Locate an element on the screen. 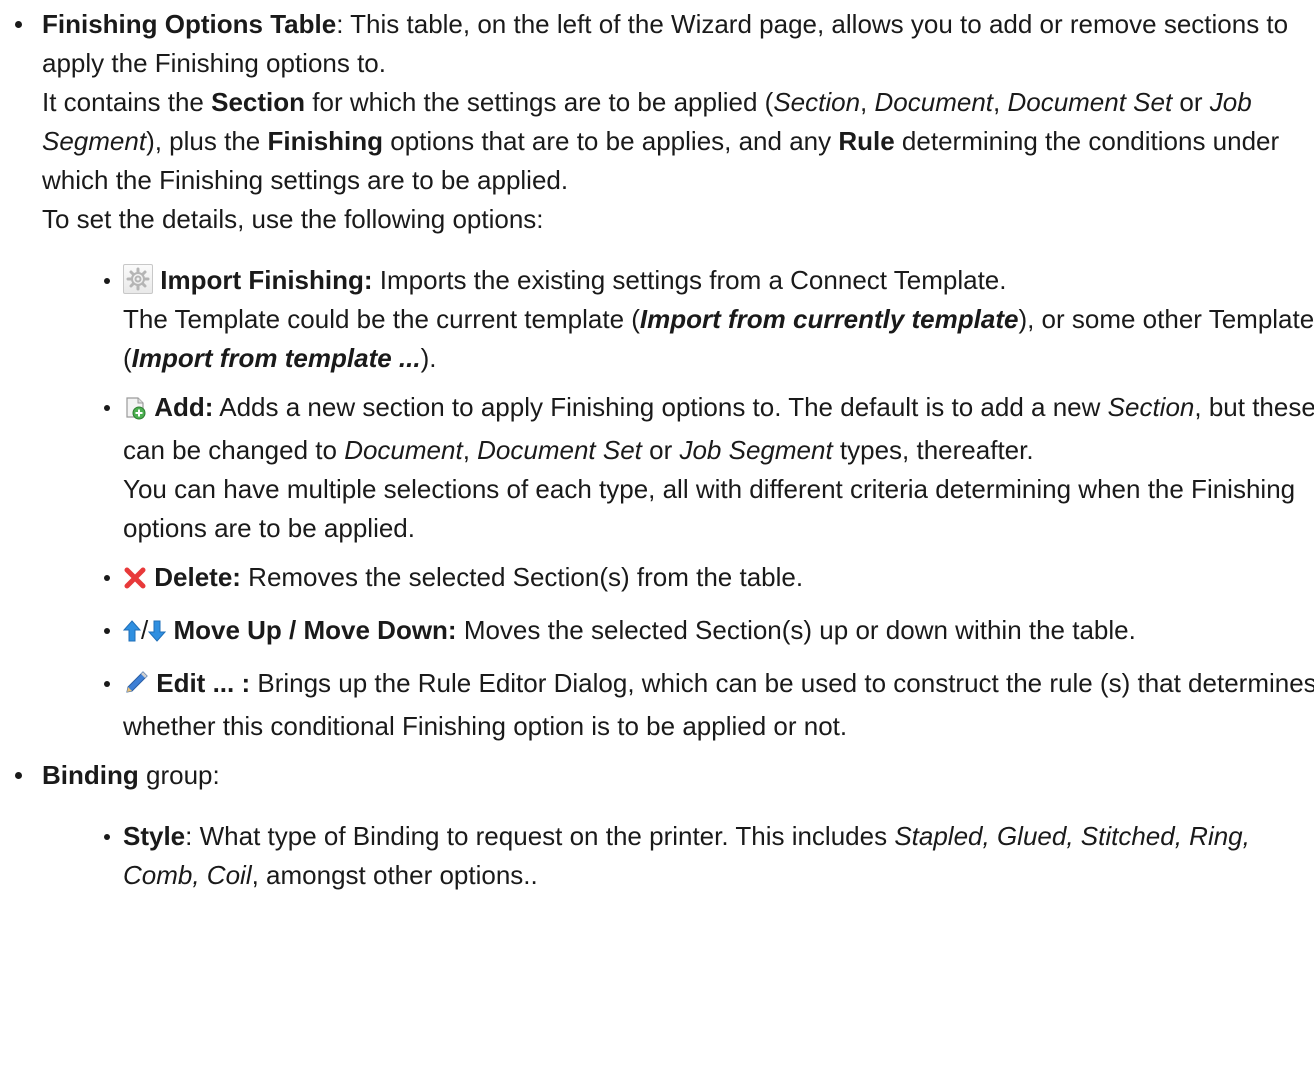  import-finishing-label: Import Finishing: is located at coordinates (266, 280).